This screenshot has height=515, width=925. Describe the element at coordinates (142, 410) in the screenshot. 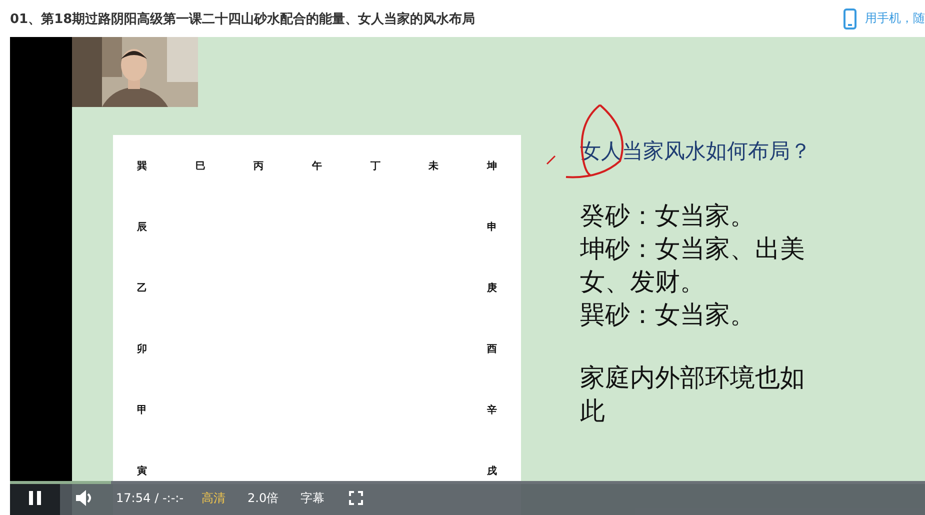

I see `compass-character: 甲` at that location.